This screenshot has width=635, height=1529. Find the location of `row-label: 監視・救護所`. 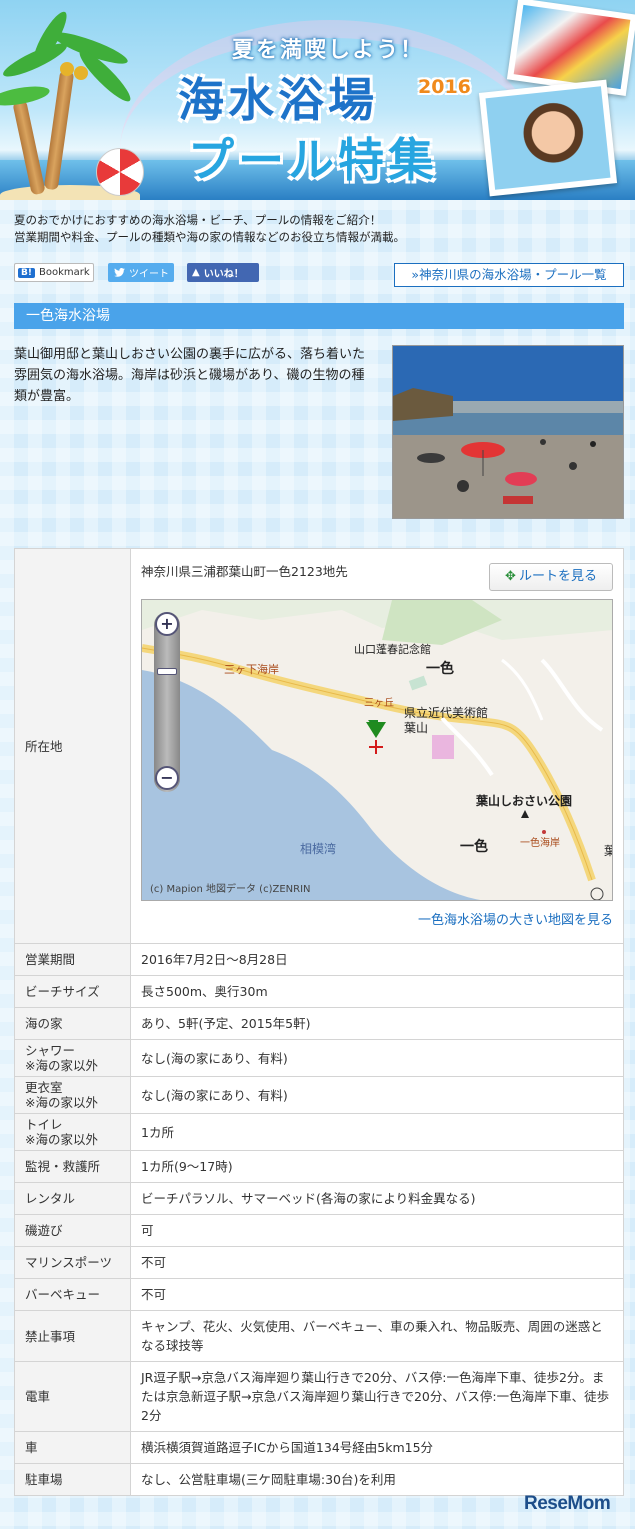

row-label: 監視・救護所 is located at coordinates (72, 1166).